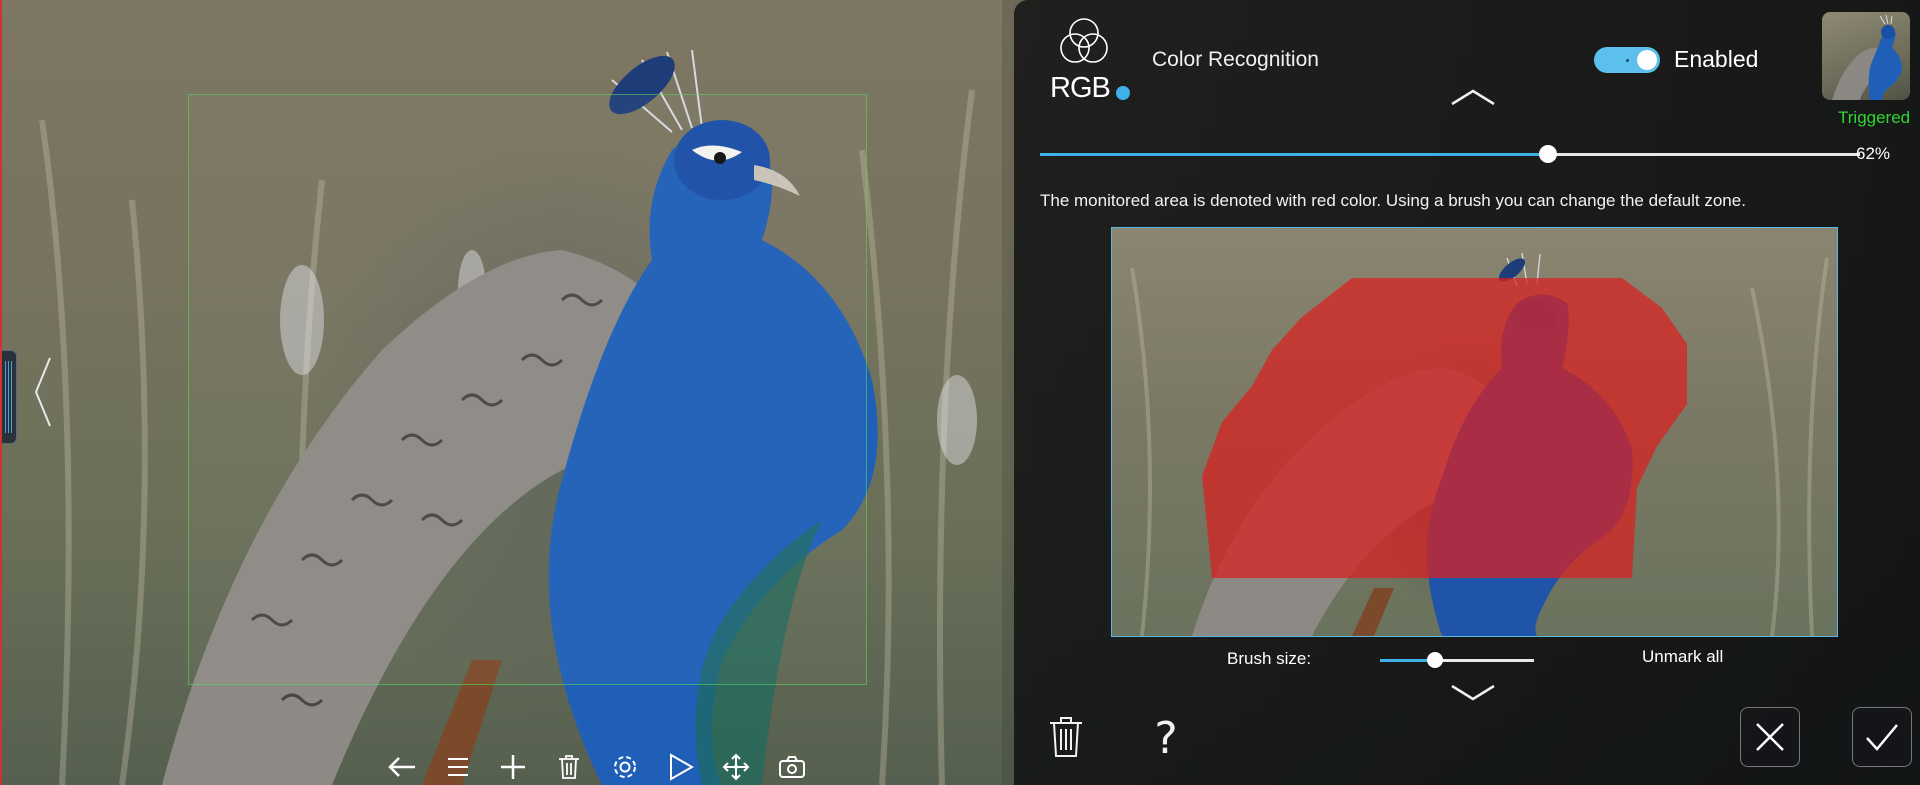 This screenshot has height=785, width=1920. I want to click on unmark-all-button: Unmark all, so click(1682, 657).